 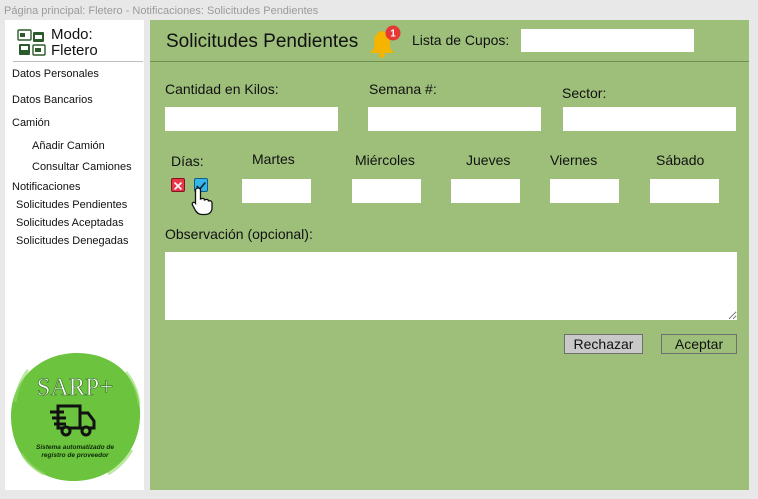 What do you see at coordinates (584, 191) in the screenshot?
I see `viernes-input` at bounding box center [584, 191].